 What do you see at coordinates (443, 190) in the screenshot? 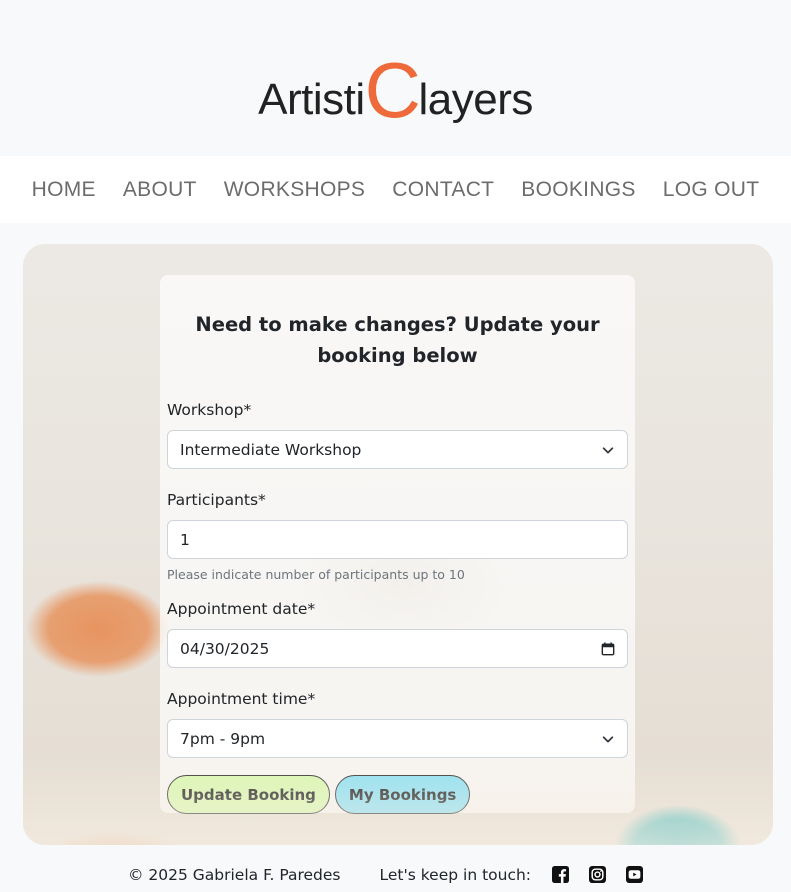
I see `nav-contact: CONTACT` at bounding box center [443, 190].